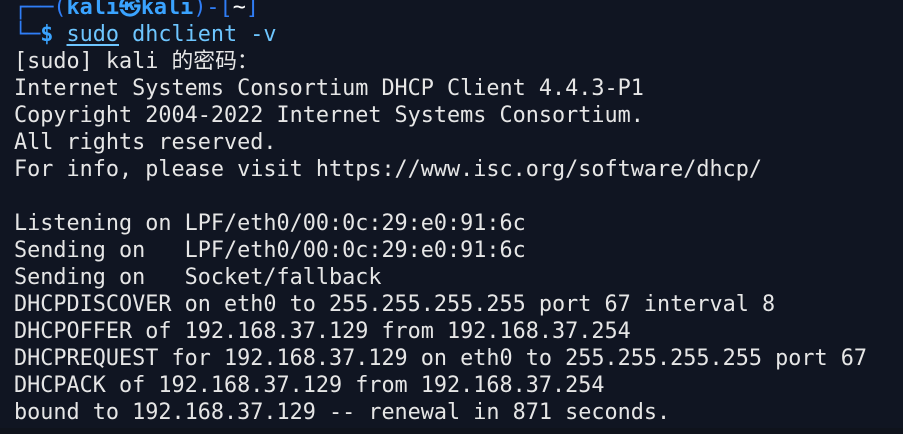 This screenshot has height=434, width=903. I want to click on prompt-cwd: ~, so click(239, 10).